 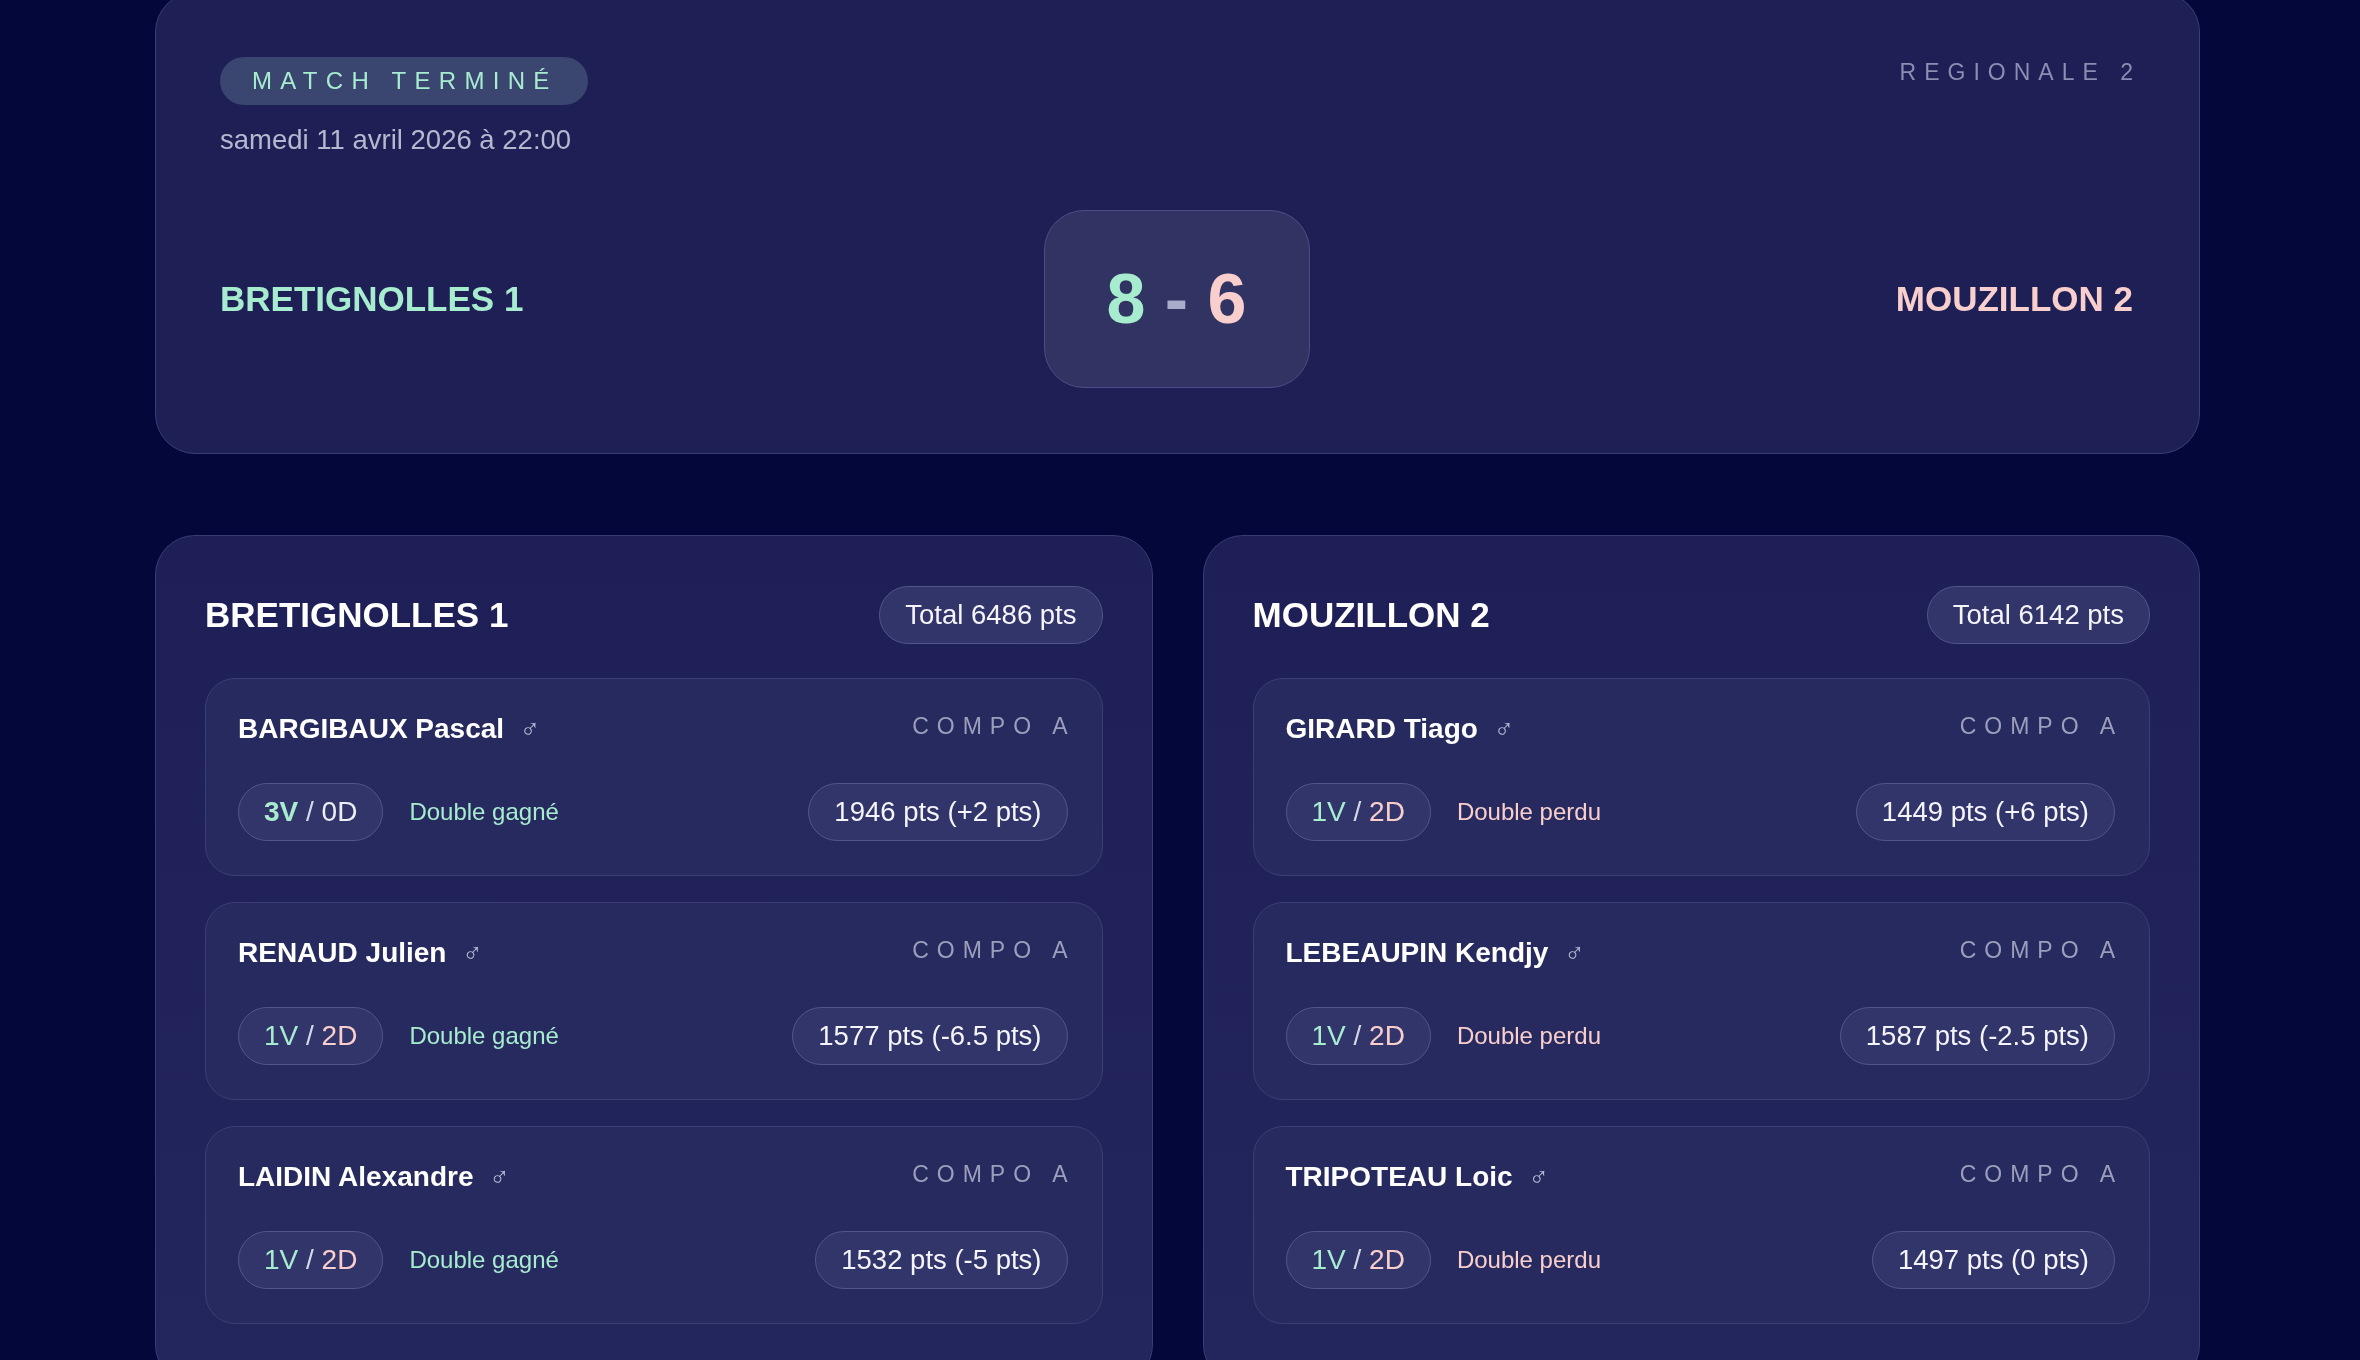 What do you see at coordinates (1399, 1177) in the screenshot?
I see `player-name: TRIPOTEAU Loic` at bounding box center [1399, 1177].